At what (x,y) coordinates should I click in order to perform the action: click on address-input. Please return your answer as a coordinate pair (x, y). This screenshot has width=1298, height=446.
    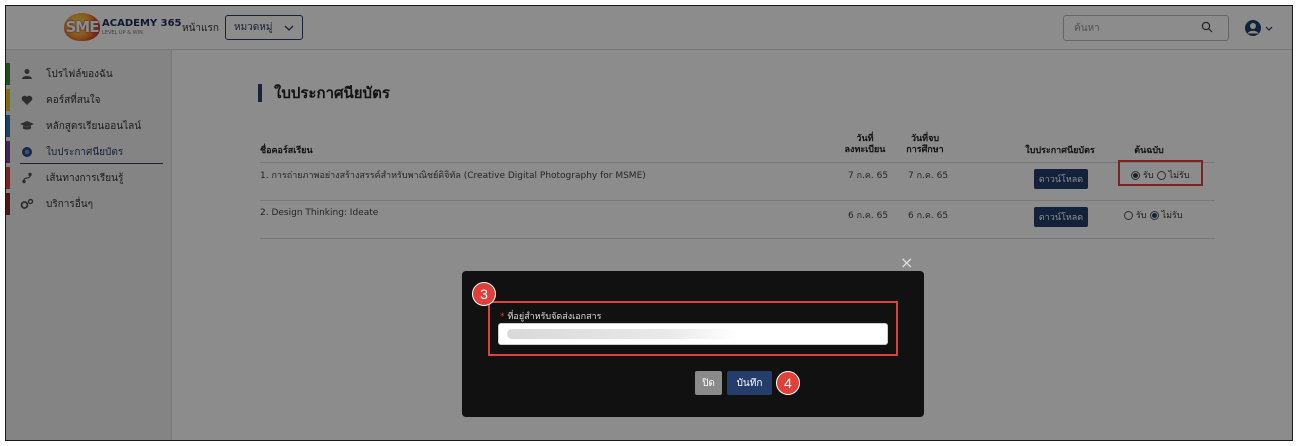
    Looking at the image, I should click on (693, 334).